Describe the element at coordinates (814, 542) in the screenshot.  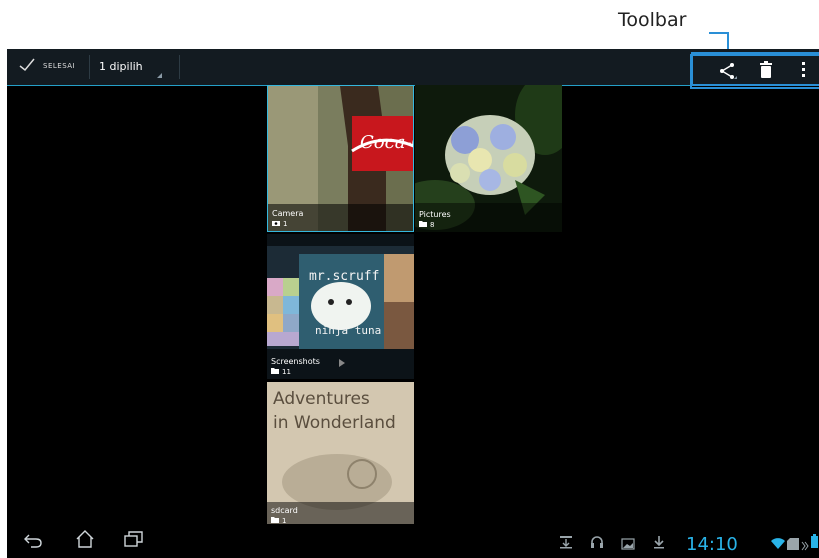
I see `battery-icon` at that location.